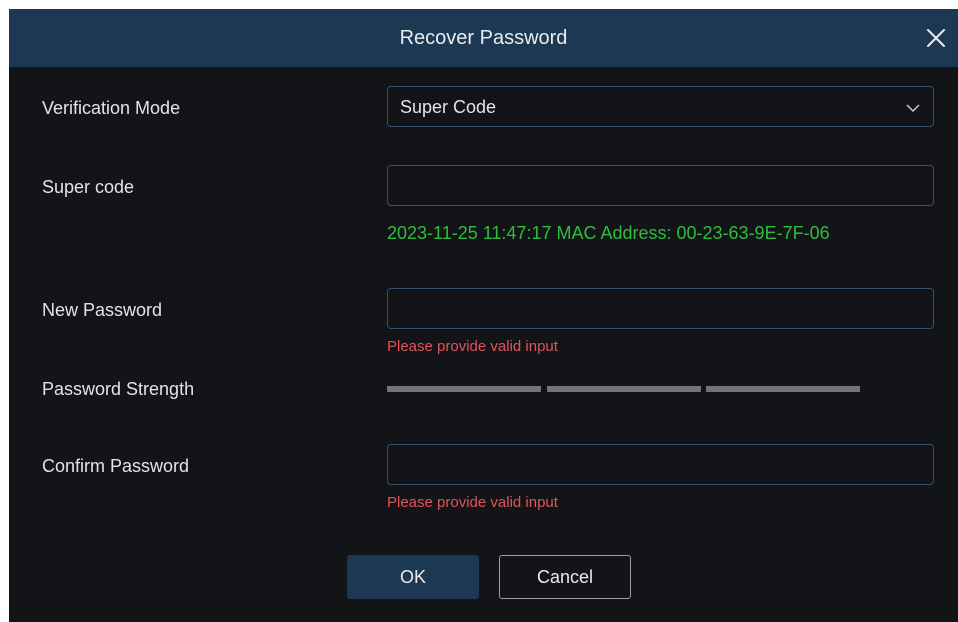 The height and width of the screenshot is (622, 958). Describe the element at coordinates (413, 577) in the screenshot. I see `ok-button: OK` at that location.